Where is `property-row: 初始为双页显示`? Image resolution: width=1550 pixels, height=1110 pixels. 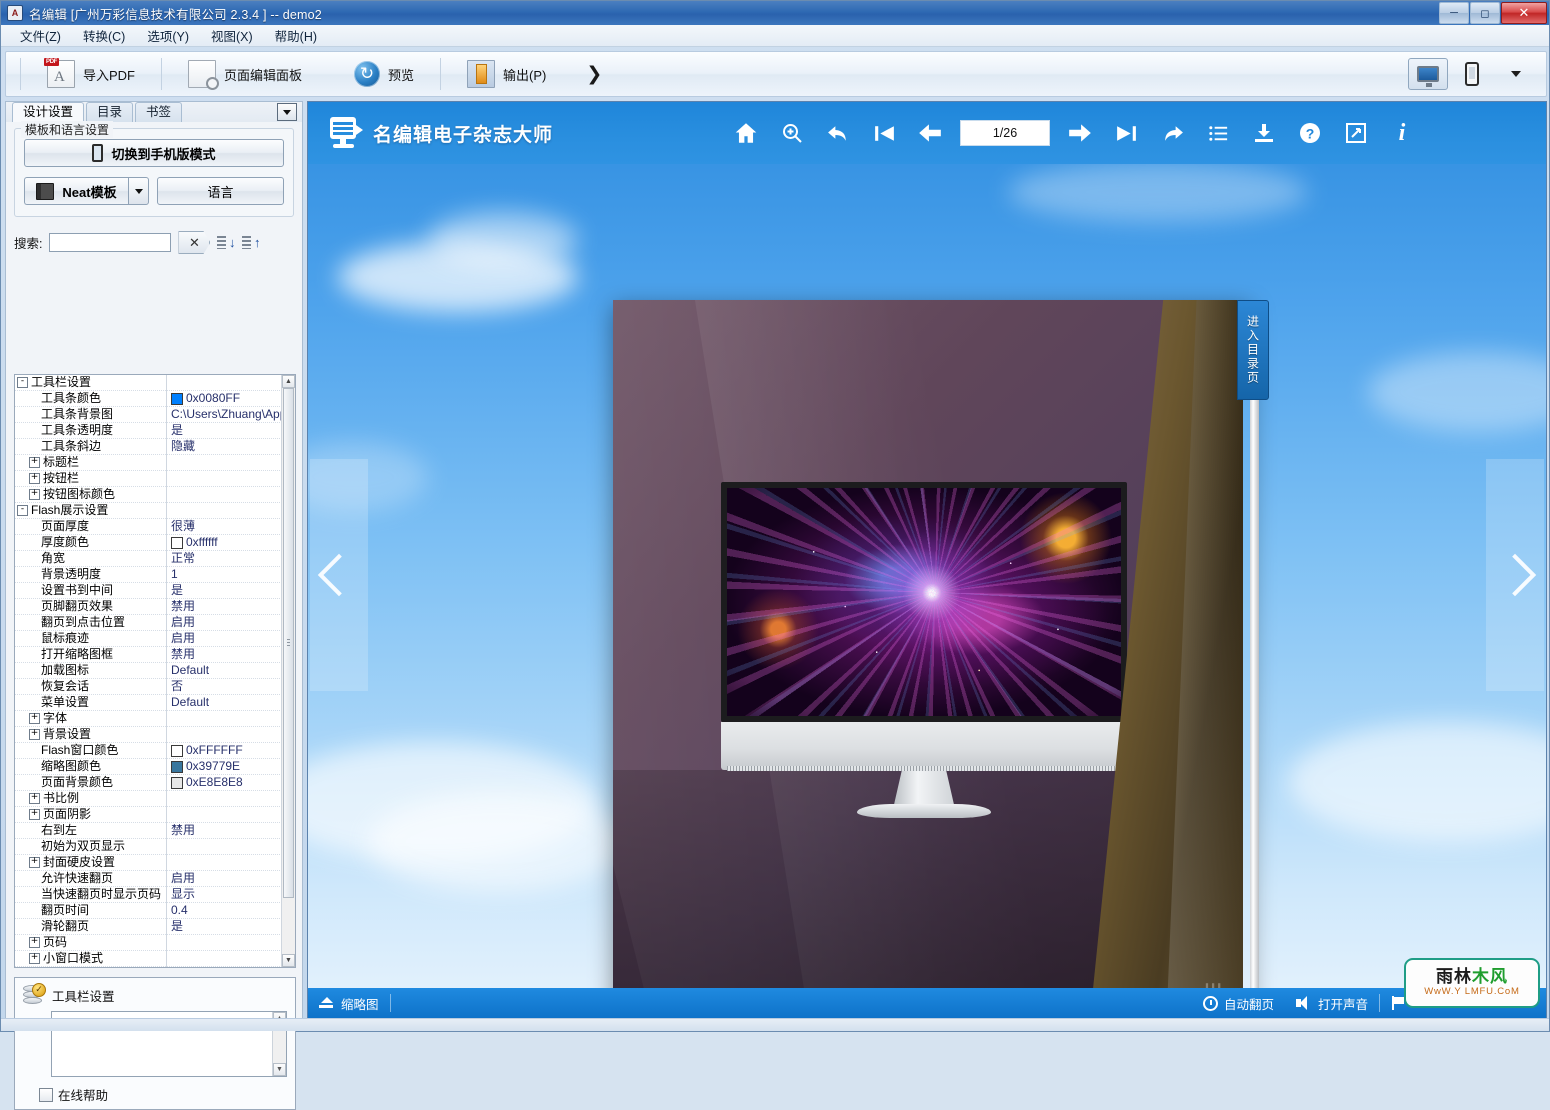
property-row: 初始为双页显示 is located at coordinates (148, 846).